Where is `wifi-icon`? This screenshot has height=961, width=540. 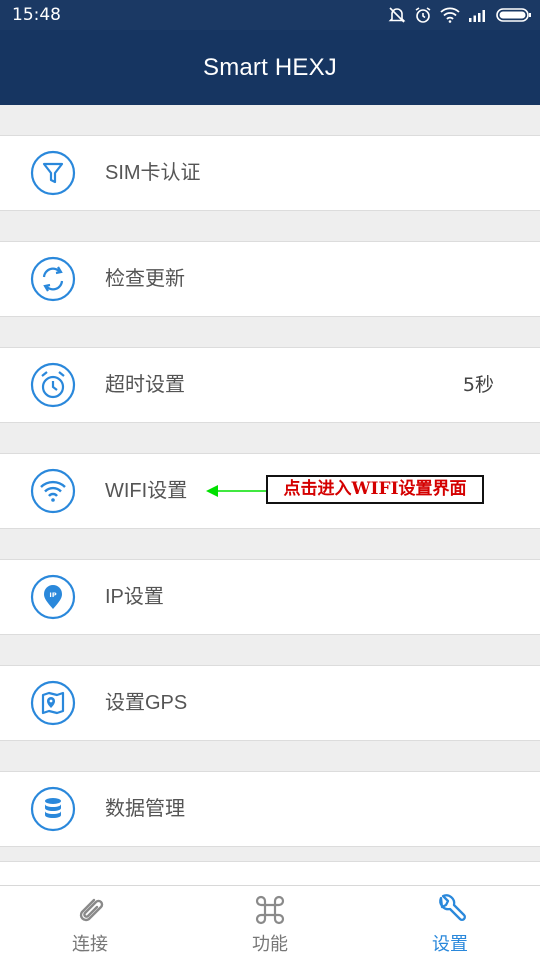
wifi-icon is located at coordinates (53, 491).